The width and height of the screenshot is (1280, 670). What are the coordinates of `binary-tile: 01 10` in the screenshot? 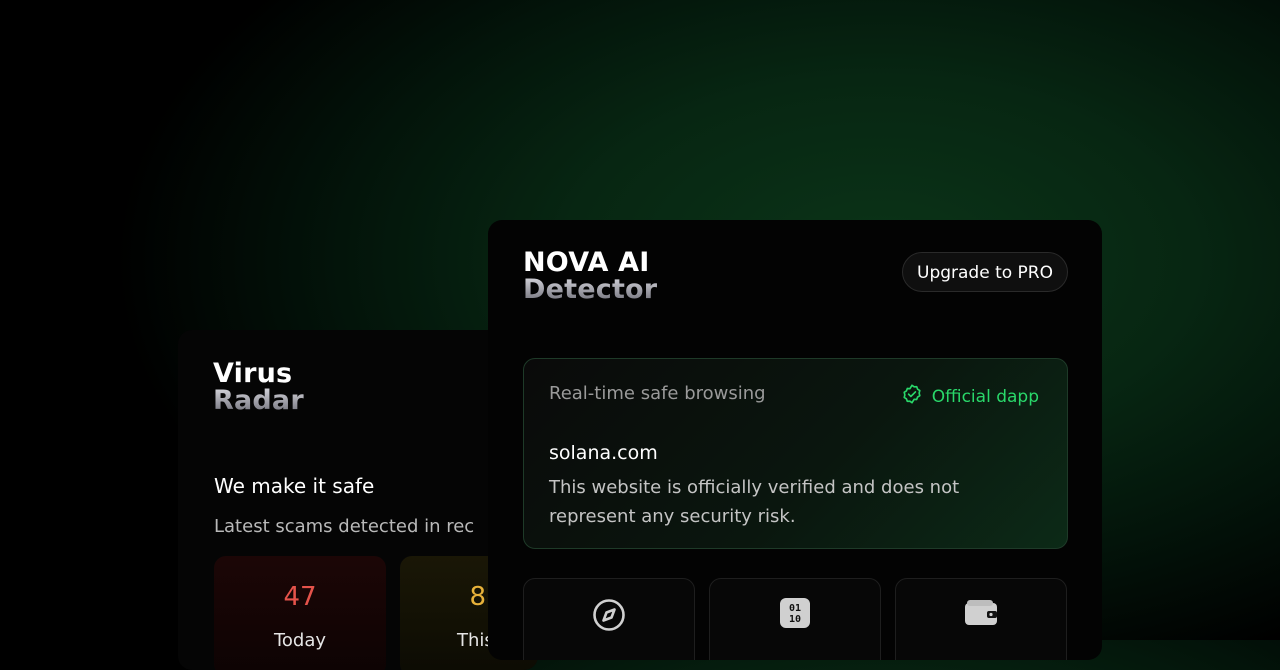 It's located at (795, 619).